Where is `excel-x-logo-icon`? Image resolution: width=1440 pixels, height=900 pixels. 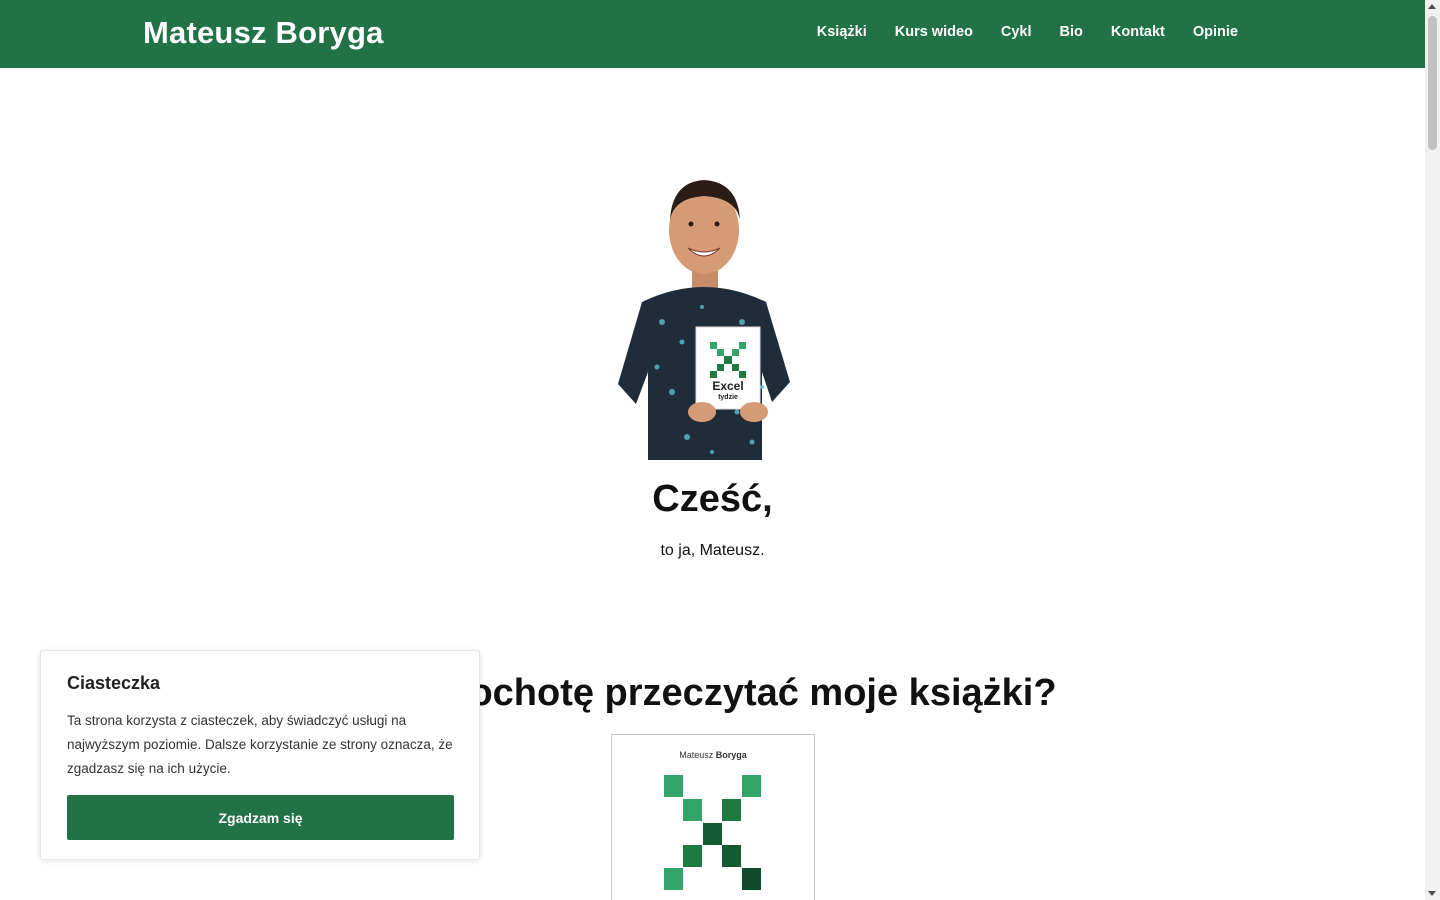
excel-x-logo-icon is located at coordinates (712, 832).